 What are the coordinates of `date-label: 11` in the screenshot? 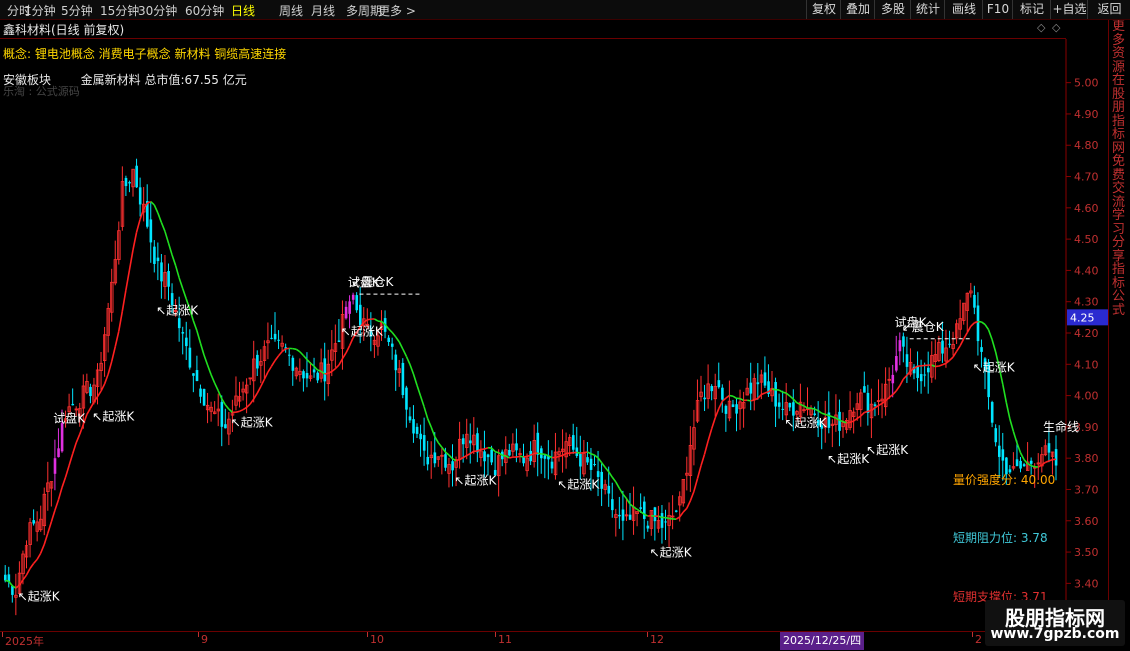 It's located at (505, 639).